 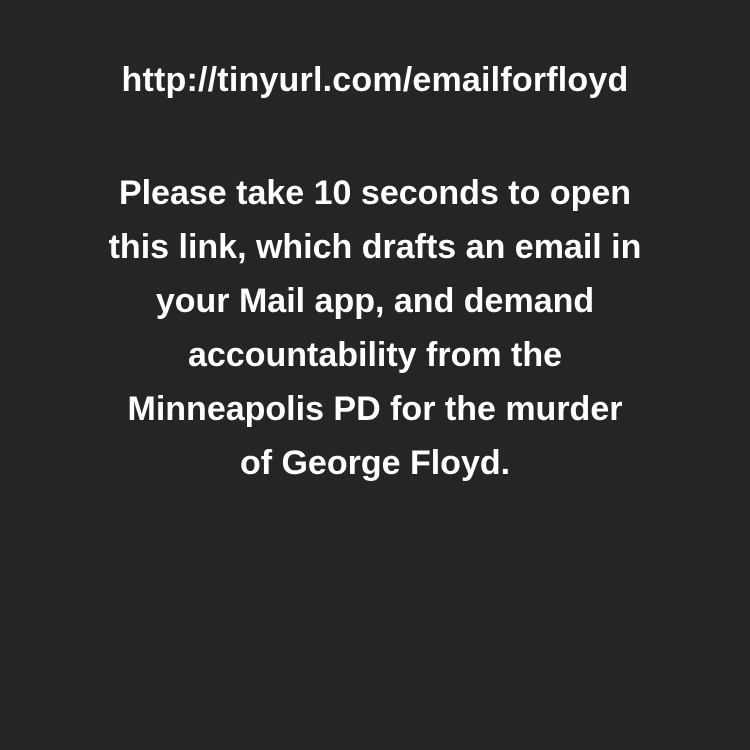 What do you see at coordinates (375, 247) in the screenshot?
I see `message-line-2: this link, which drafts an email in` at bounding box center [375, 247].